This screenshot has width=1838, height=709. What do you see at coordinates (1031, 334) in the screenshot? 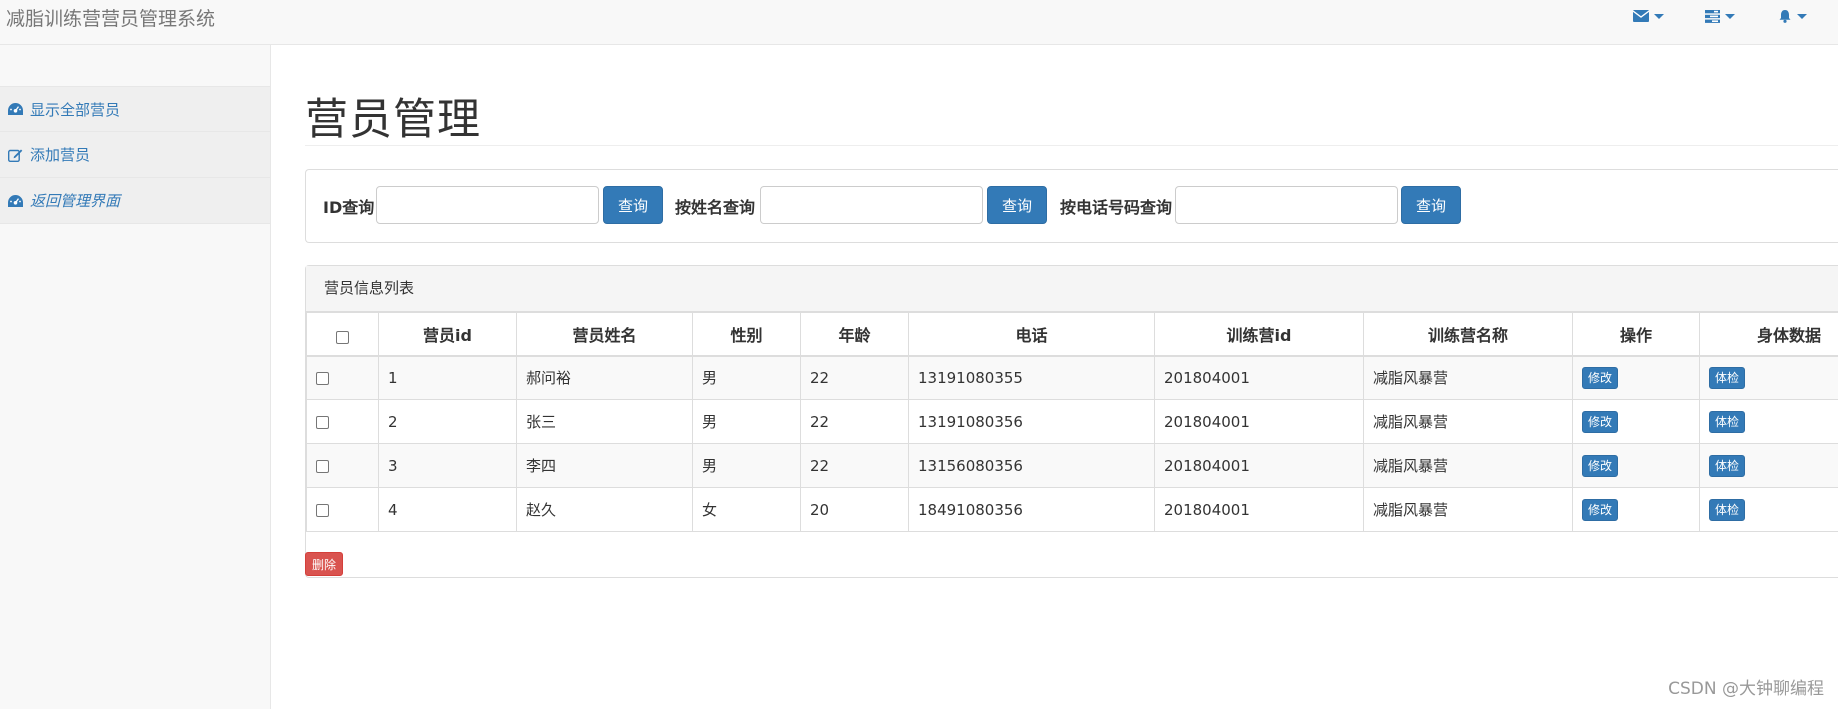
I see `column-header: 电话` at bounding box center [1031, 334].